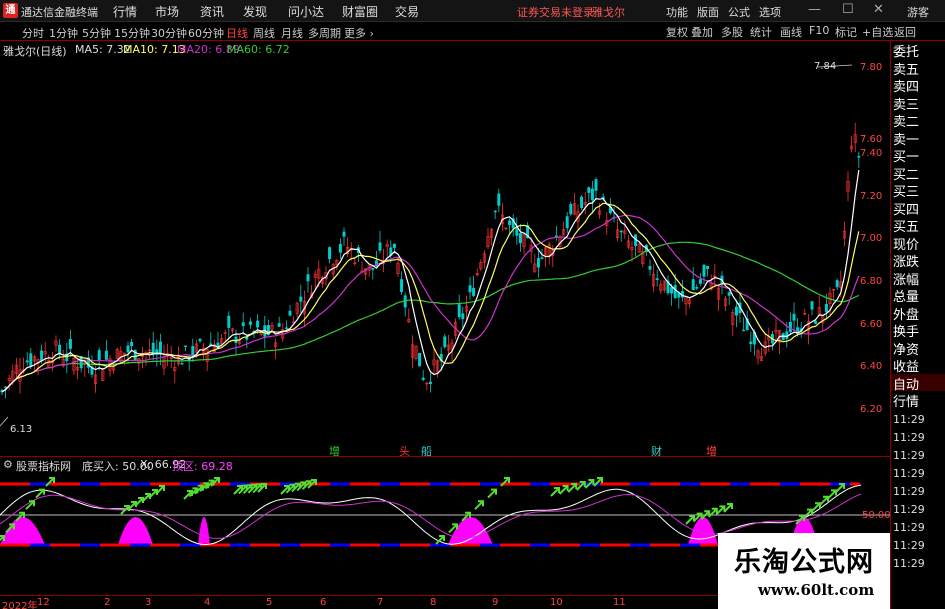  What do you see at coordinates (878, 9) in the screenshot?
I see `close-icon: ✕` at bounding box center [878, 9].